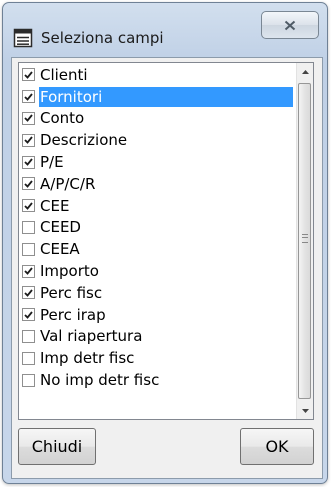  I want to click on list-item-label: Descrizione, so click(84, 140).